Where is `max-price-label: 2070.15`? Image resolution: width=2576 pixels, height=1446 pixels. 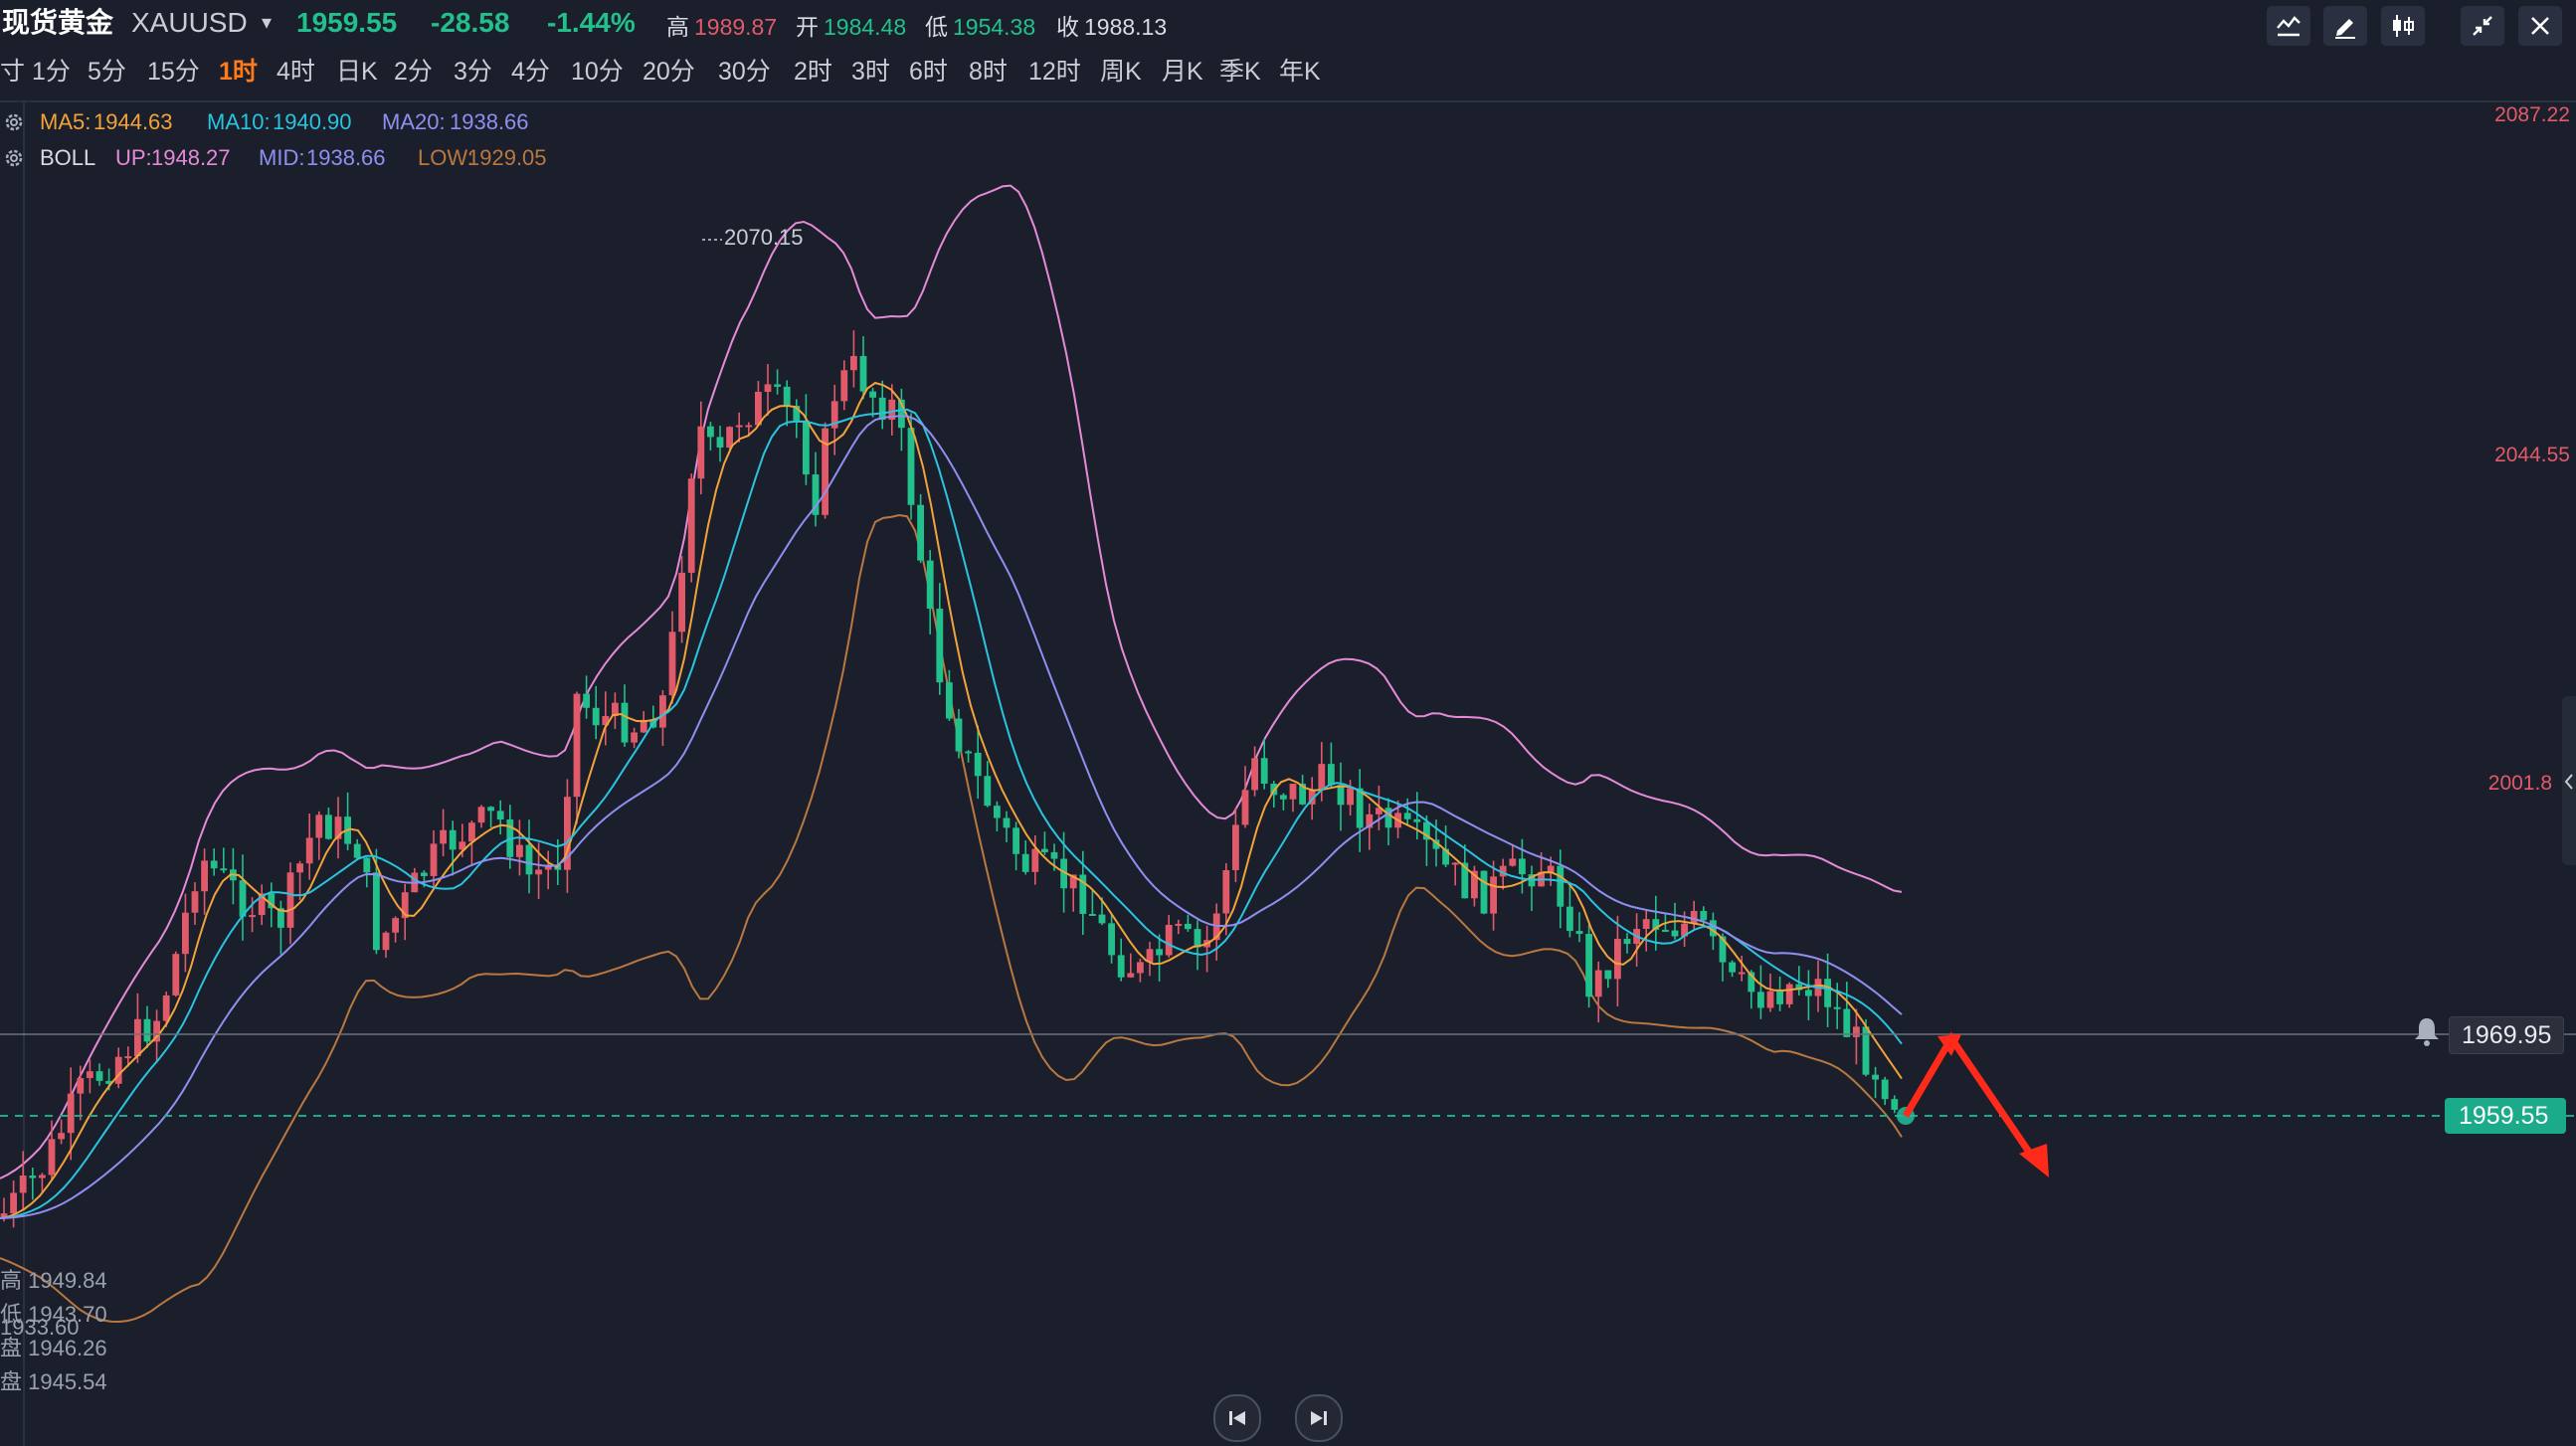
max-price-label: 2070.15 is located at coordinates (764, 238).